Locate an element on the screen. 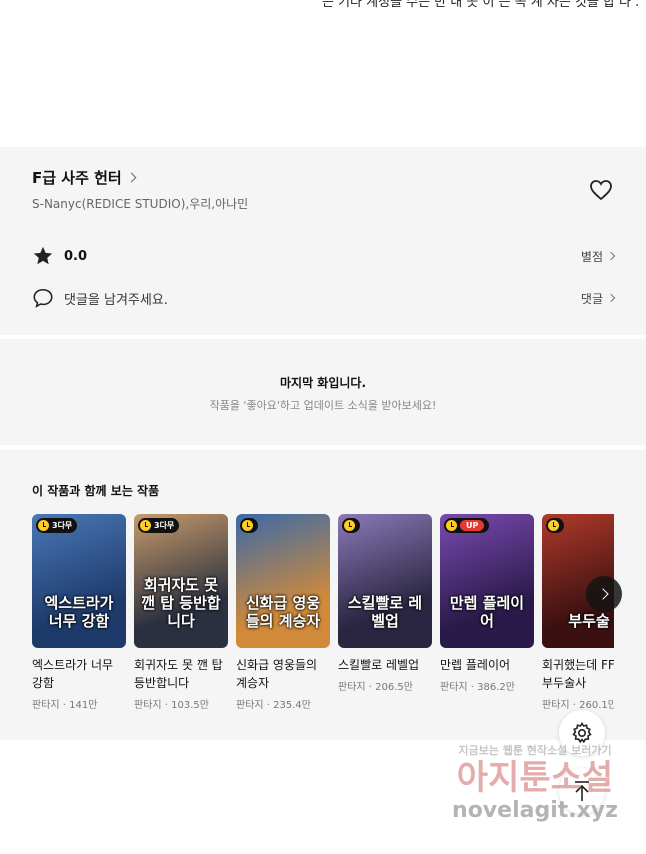 The height and width of the screenshot is (854, 646). cover-title: 스킬빨로 레벨업 is located at coordinates (385, 612).